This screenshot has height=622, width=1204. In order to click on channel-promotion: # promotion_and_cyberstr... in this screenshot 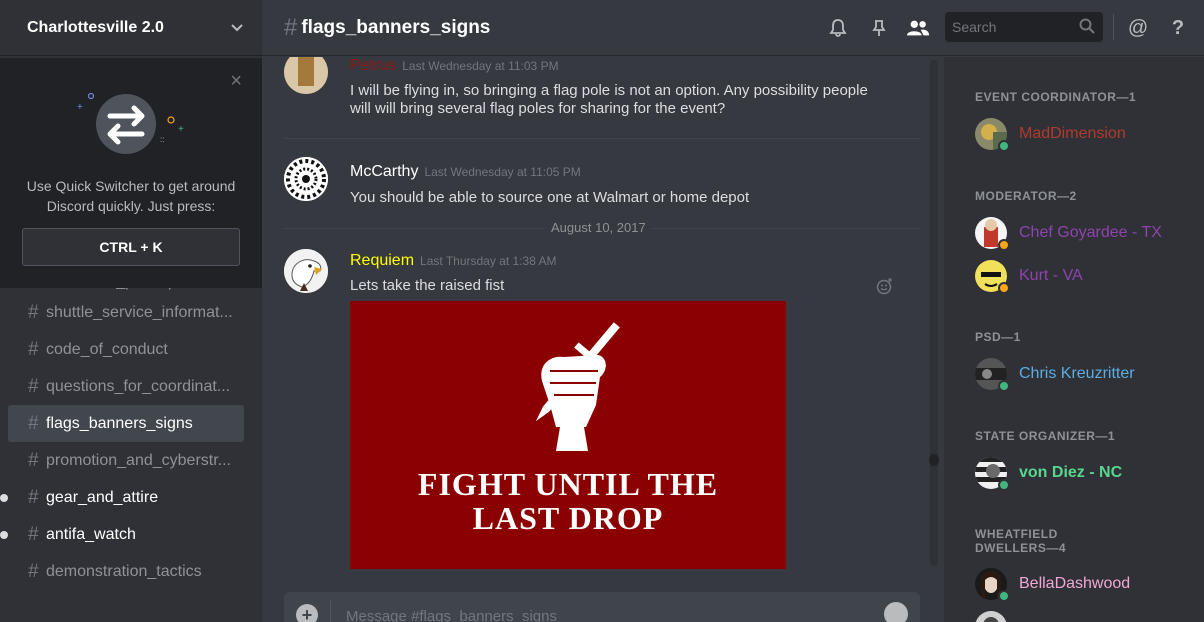, I will do `click(126, 460)`.